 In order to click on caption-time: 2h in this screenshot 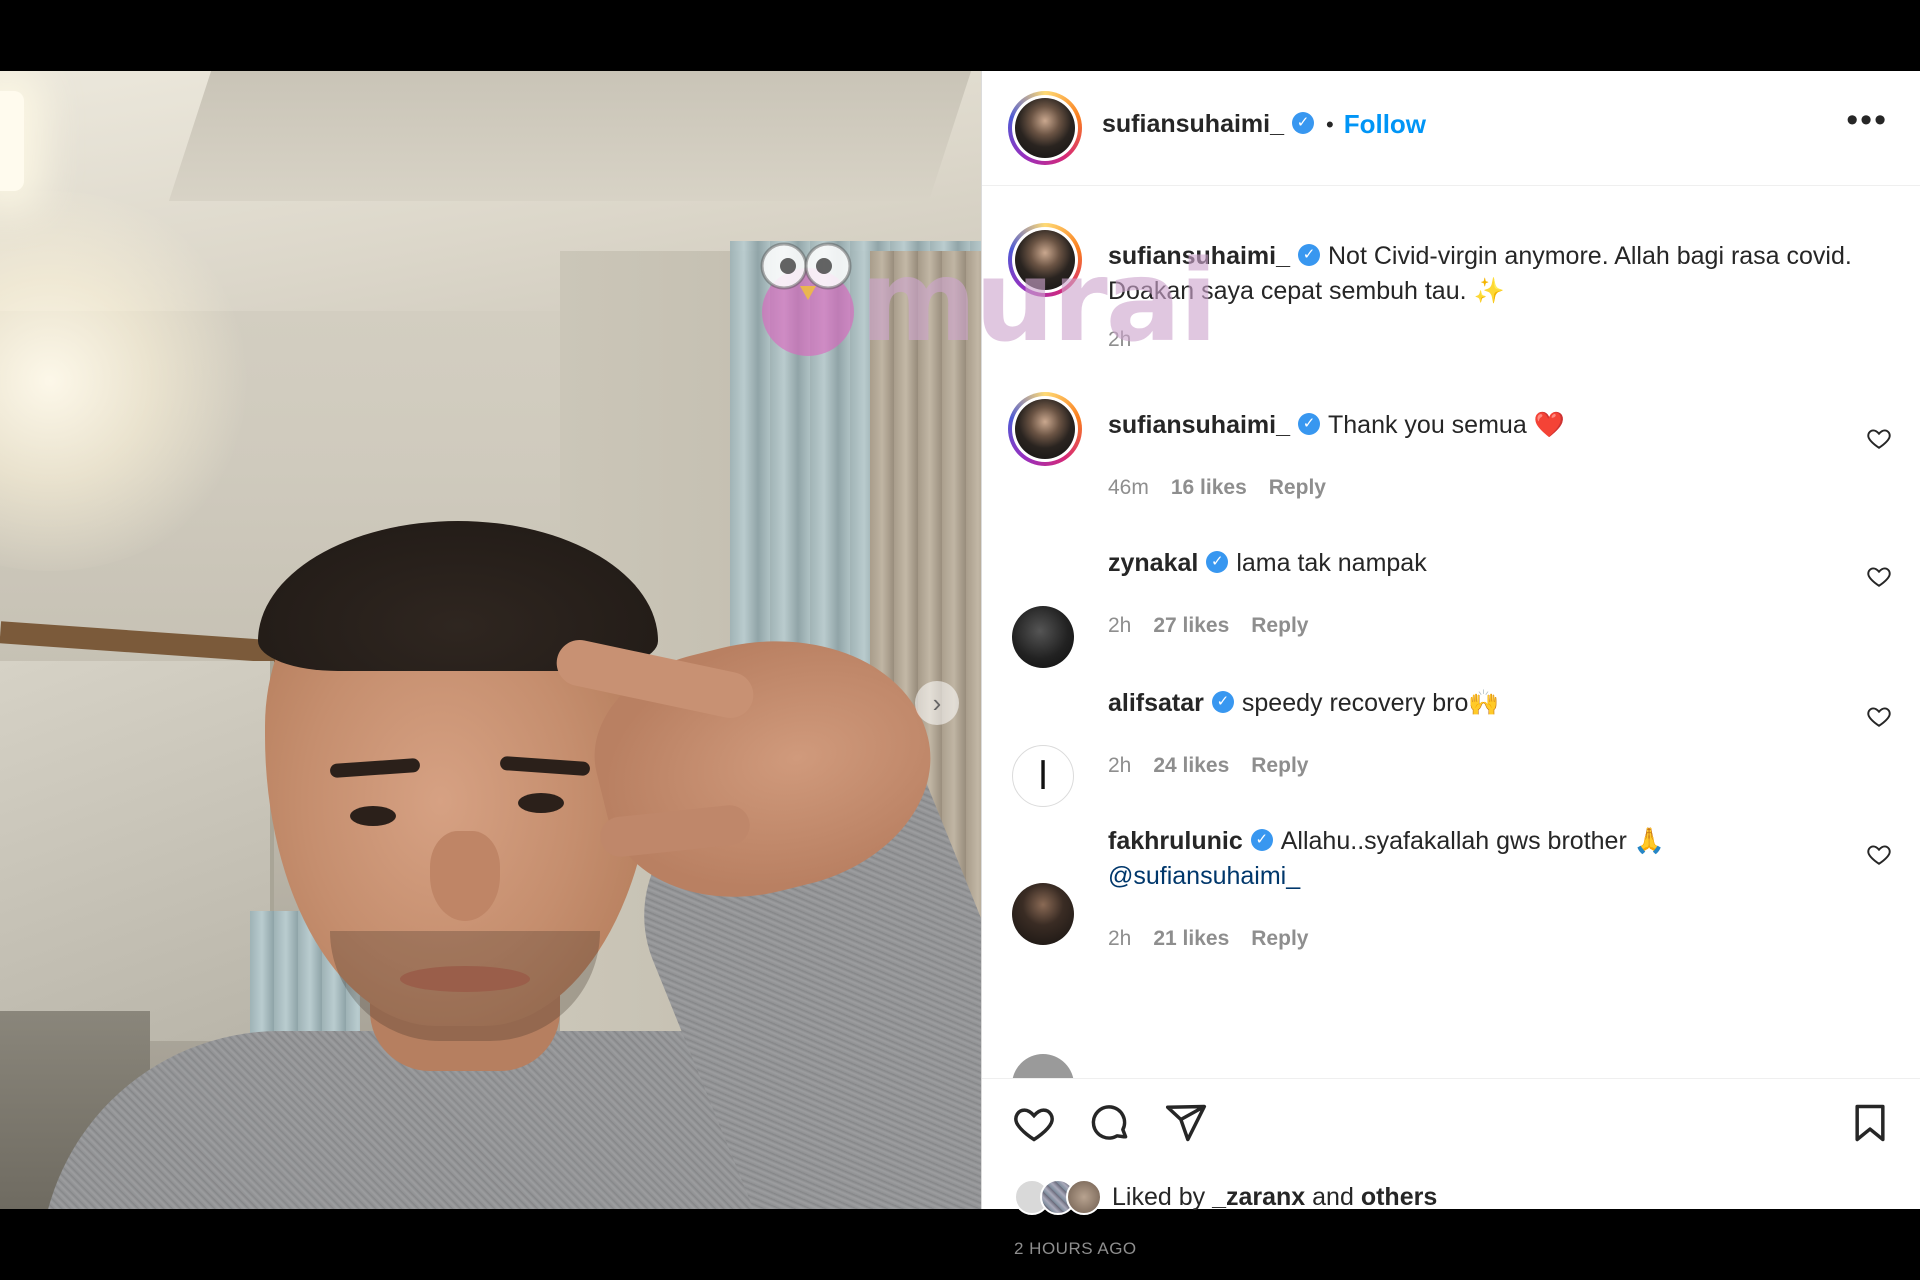, I will do `click(1119, 340)`.